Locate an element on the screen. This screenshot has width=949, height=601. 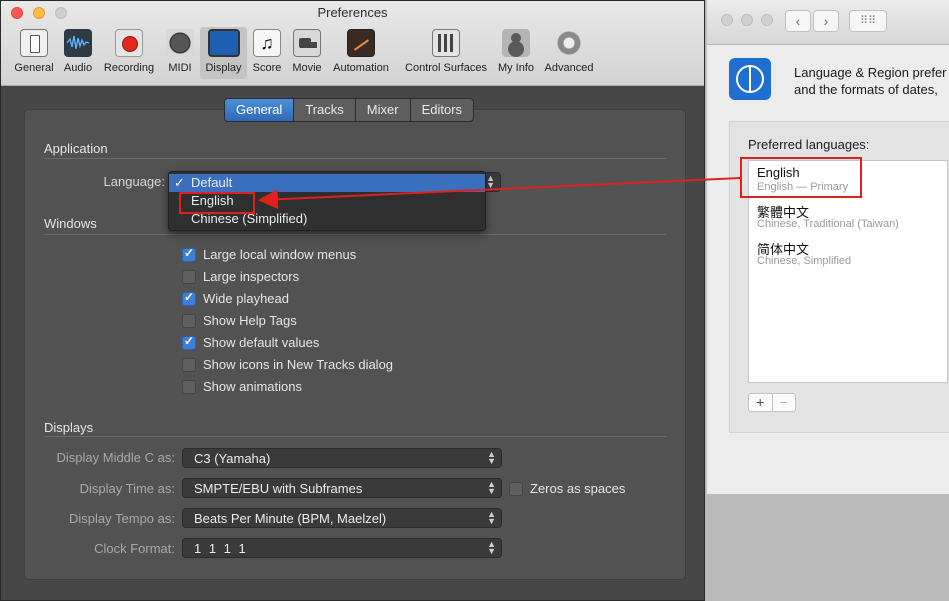
option-label: Show default values is located at coordinates (261, 342).